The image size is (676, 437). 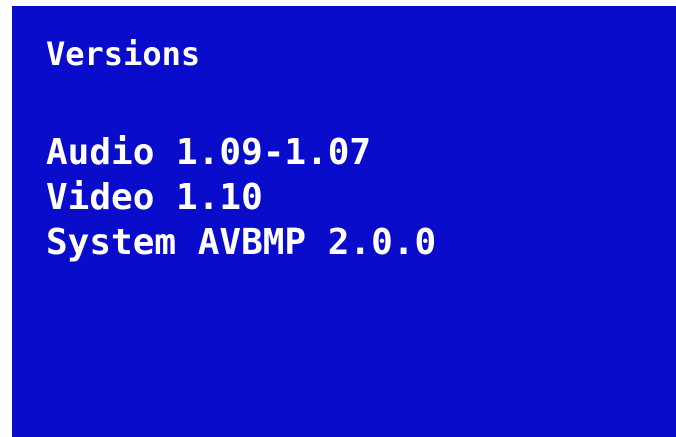 I want to click on screen-title: Versions, so click(x=123, y=54).